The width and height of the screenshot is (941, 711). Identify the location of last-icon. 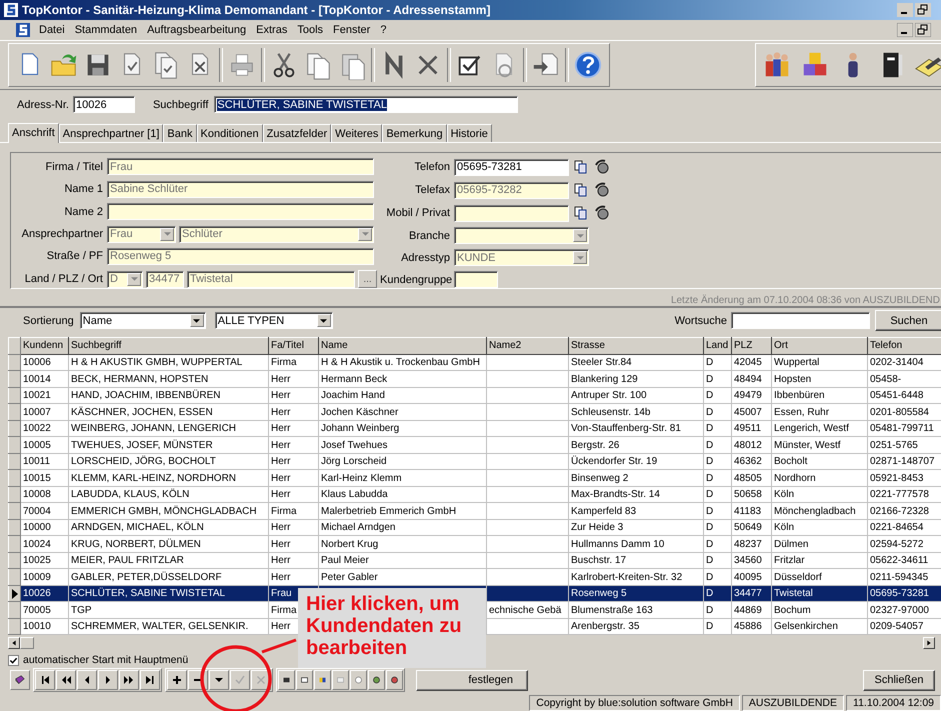
(150, 680).